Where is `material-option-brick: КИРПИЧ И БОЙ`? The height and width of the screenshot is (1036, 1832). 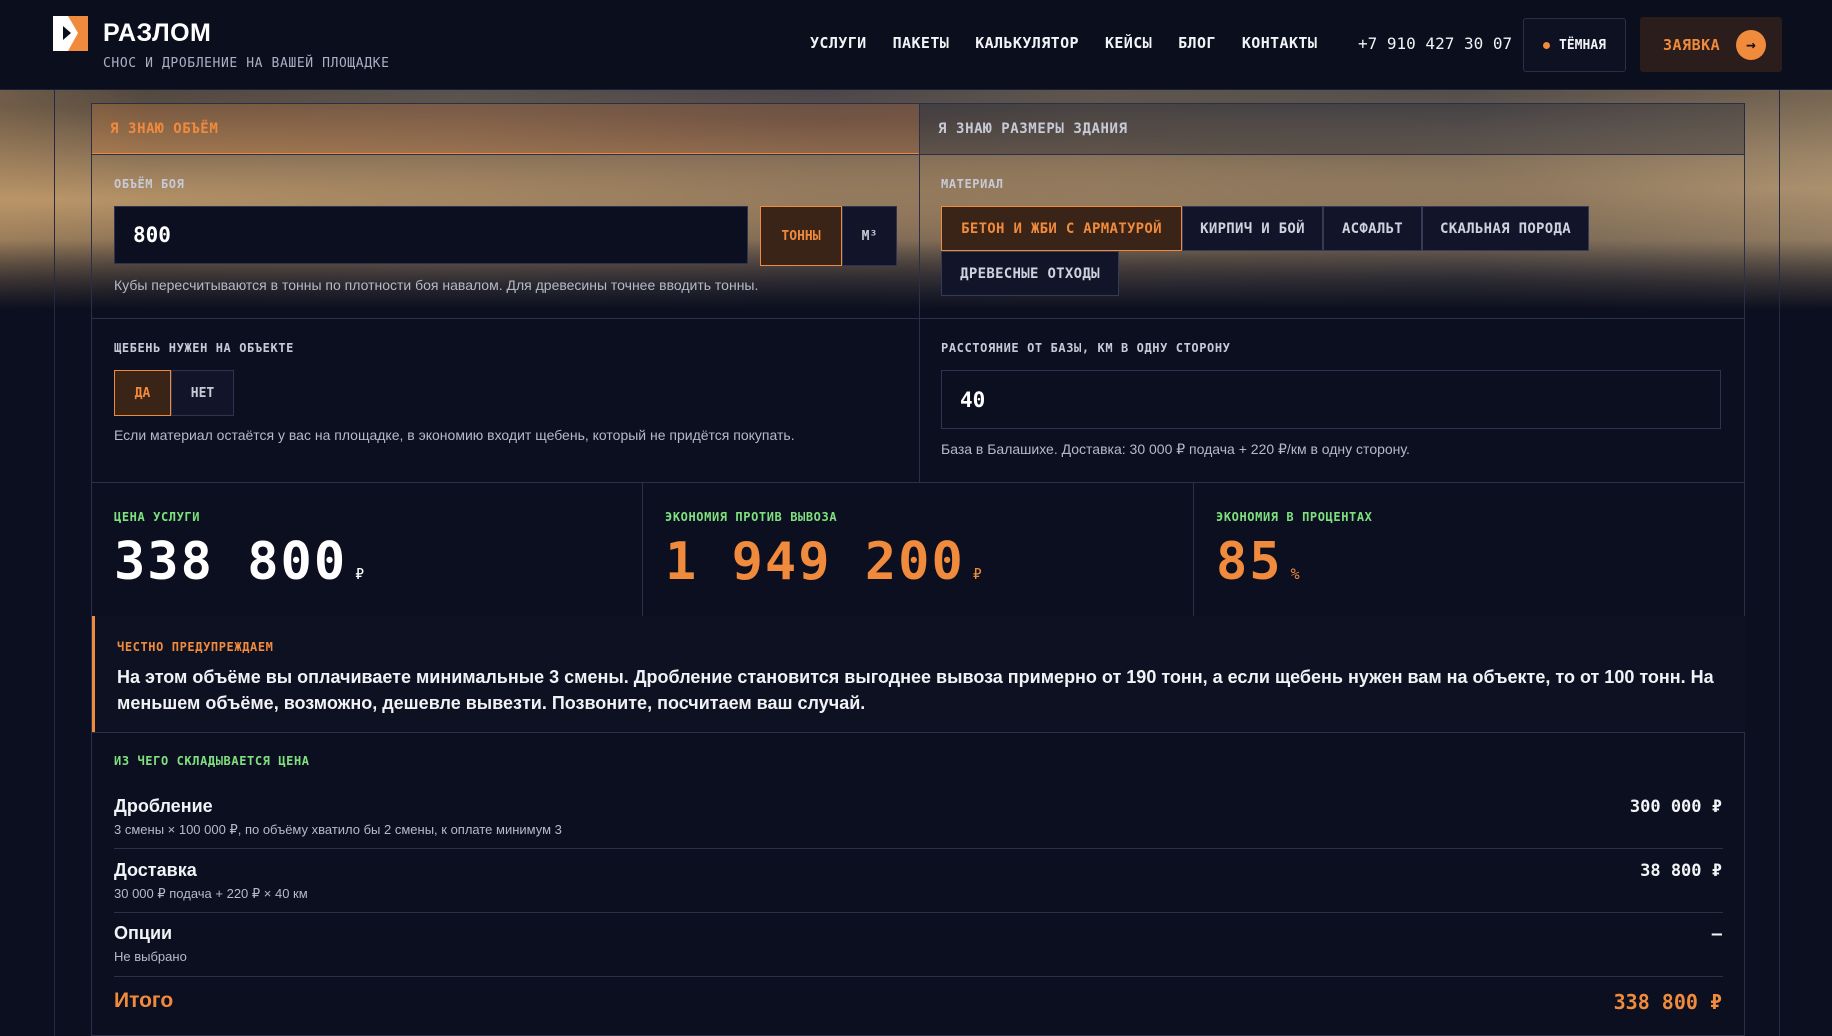 material-option-brick: КИРПИЧ И БОЙ is located at coordinates (1252, 228).